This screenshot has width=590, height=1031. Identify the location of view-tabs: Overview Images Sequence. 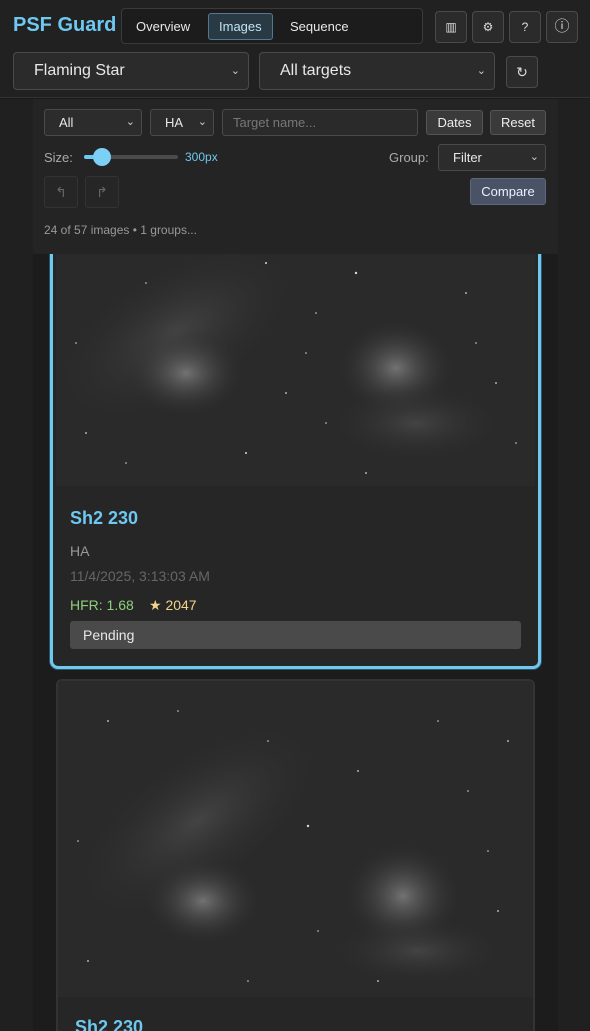
(272, 26).